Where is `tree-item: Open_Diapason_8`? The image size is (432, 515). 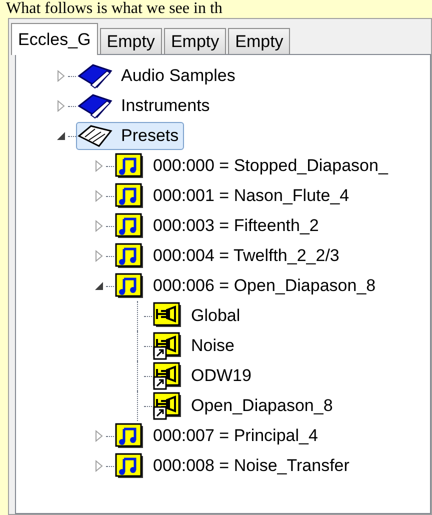
tree-item: Open_Diapason_8 is located at coordinates (245, 406).